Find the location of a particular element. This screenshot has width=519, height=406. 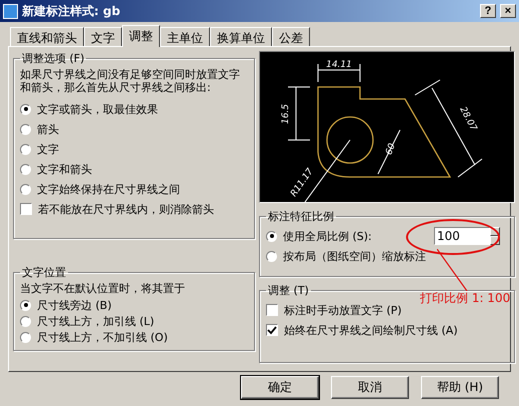

radio-label: 按布局（图纸空间）缩放标注 is located at coordinates (354, 256).